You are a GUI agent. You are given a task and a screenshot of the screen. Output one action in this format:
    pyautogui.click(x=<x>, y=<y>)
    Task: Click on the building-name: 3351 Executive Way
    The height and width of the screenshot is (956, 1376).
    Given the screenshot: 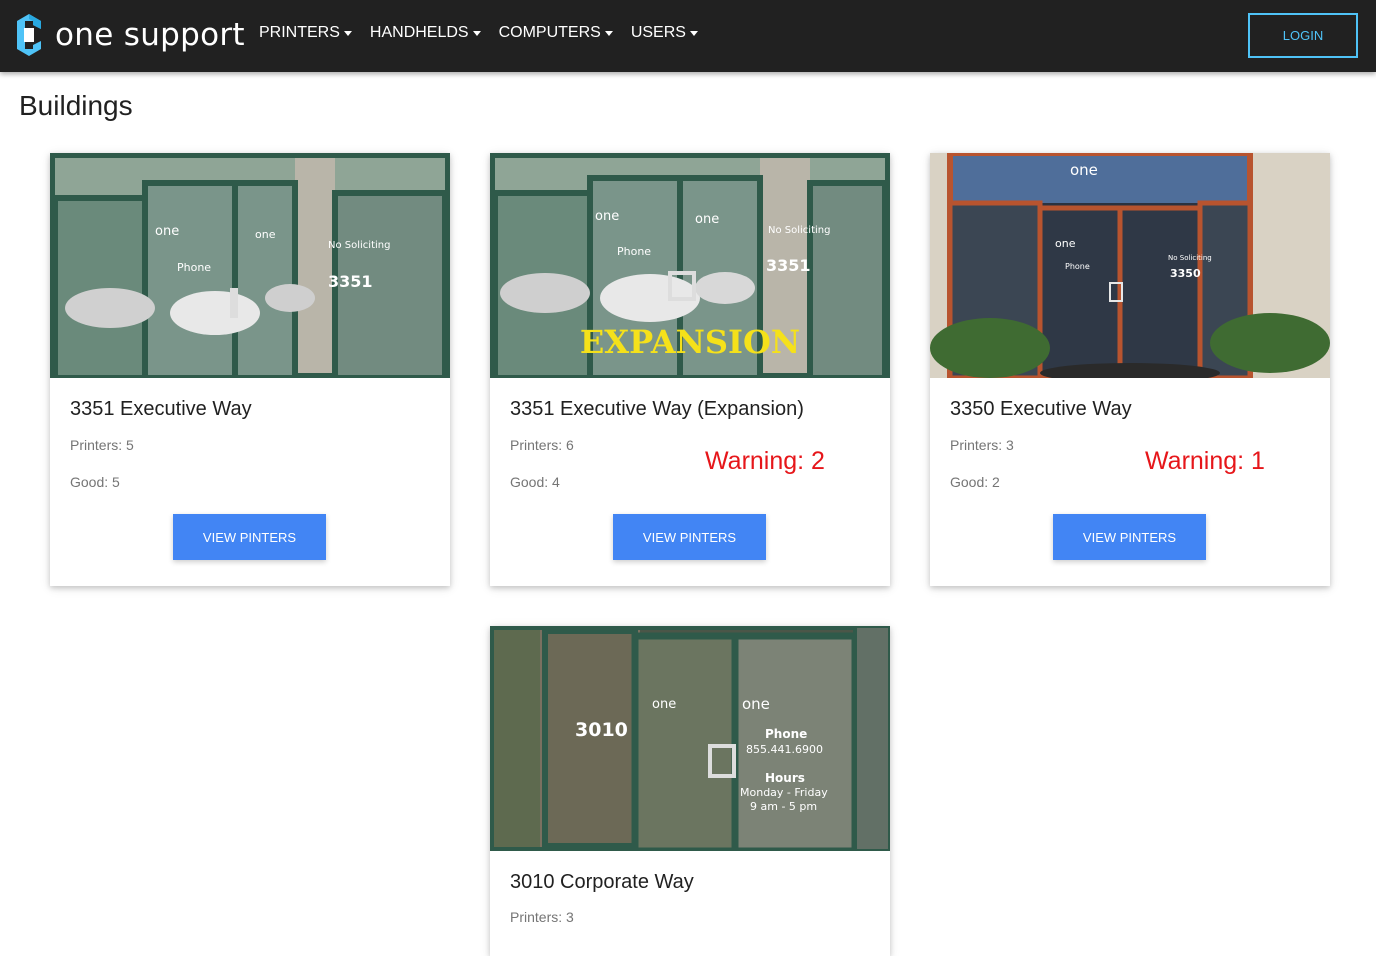 What is the action you would take?
    pyautogui.click(x=161, y=409)
    